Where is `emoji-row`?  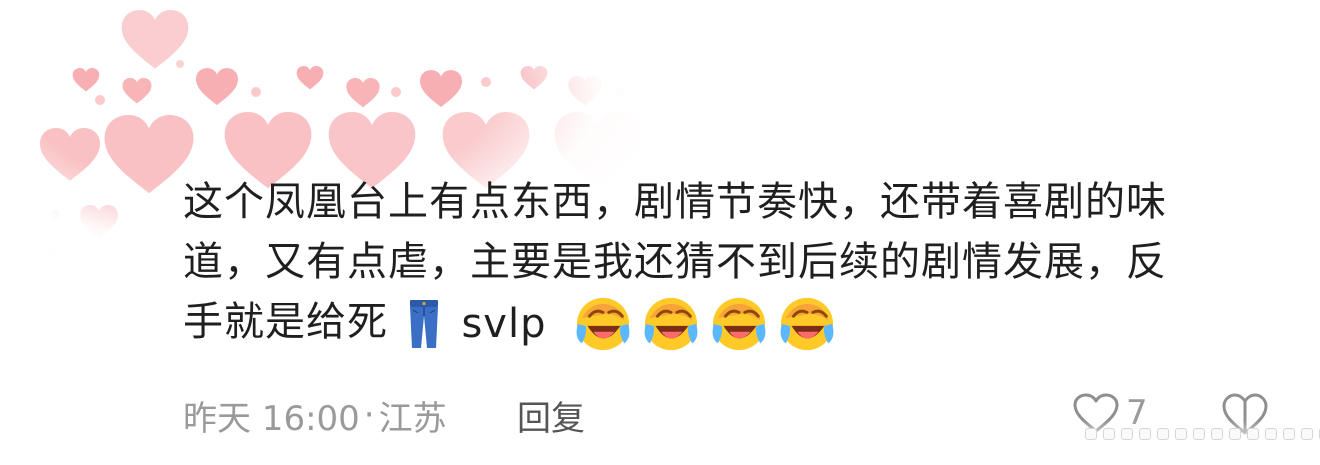
emoji-row is located at coordinates (708, 324).